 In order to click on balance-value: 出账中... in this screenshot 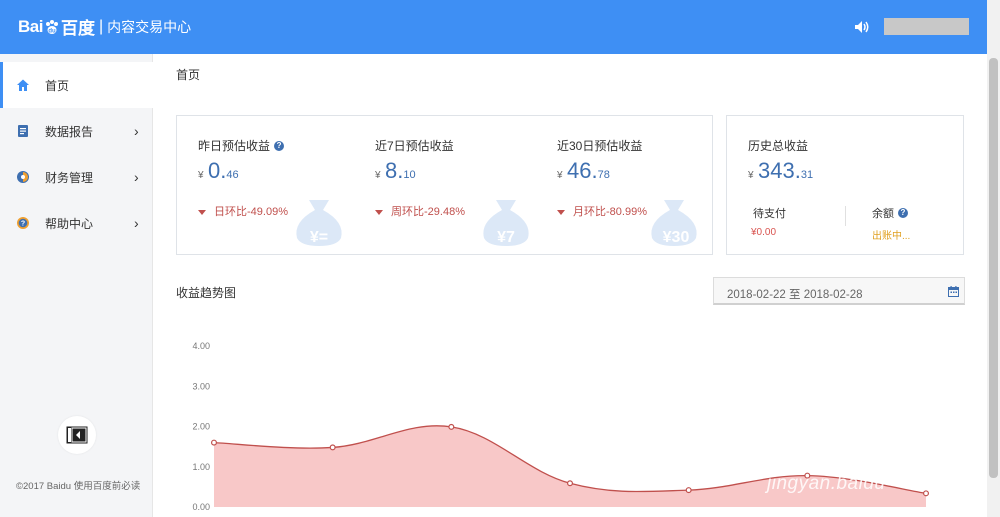, I will do `click(891, 236)`.